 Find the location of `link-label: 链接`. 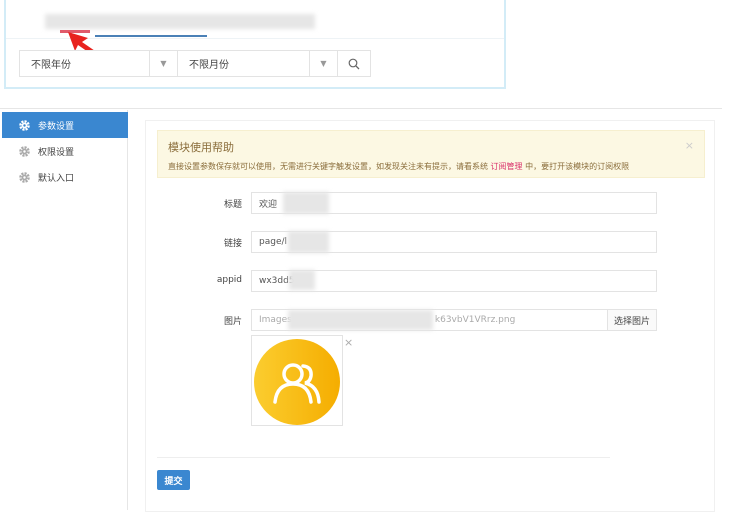

link-label: 链接 is located at coordinates (232, 244).